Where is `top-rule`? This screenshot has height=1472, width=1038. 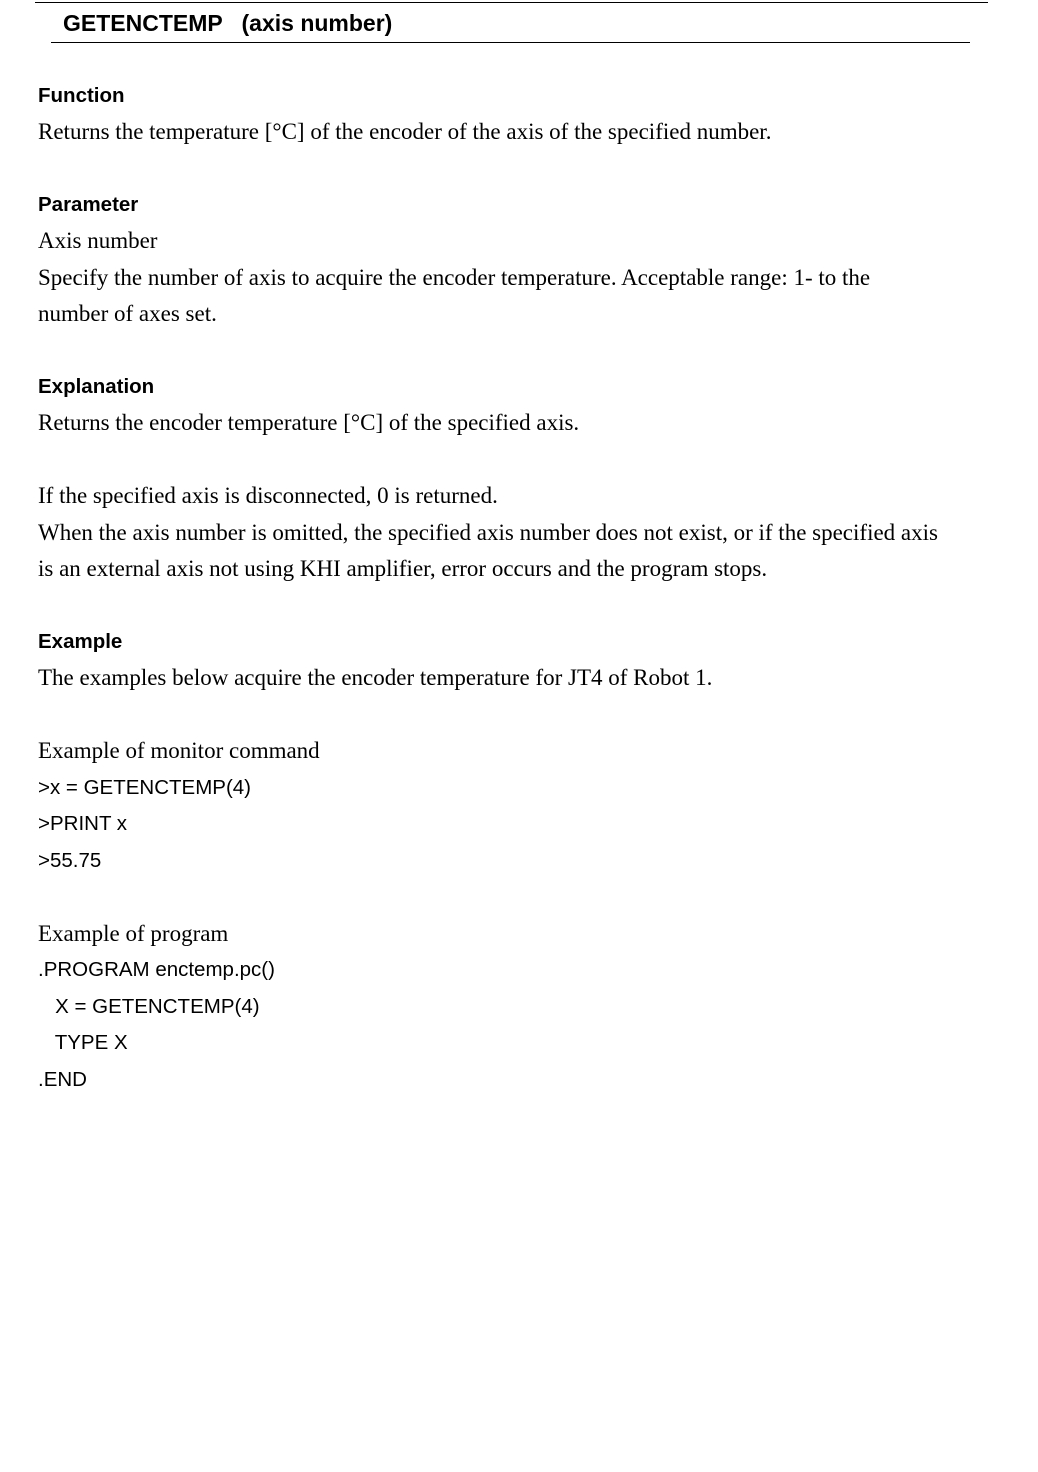
top-rule is located at coordinates (511, 2).